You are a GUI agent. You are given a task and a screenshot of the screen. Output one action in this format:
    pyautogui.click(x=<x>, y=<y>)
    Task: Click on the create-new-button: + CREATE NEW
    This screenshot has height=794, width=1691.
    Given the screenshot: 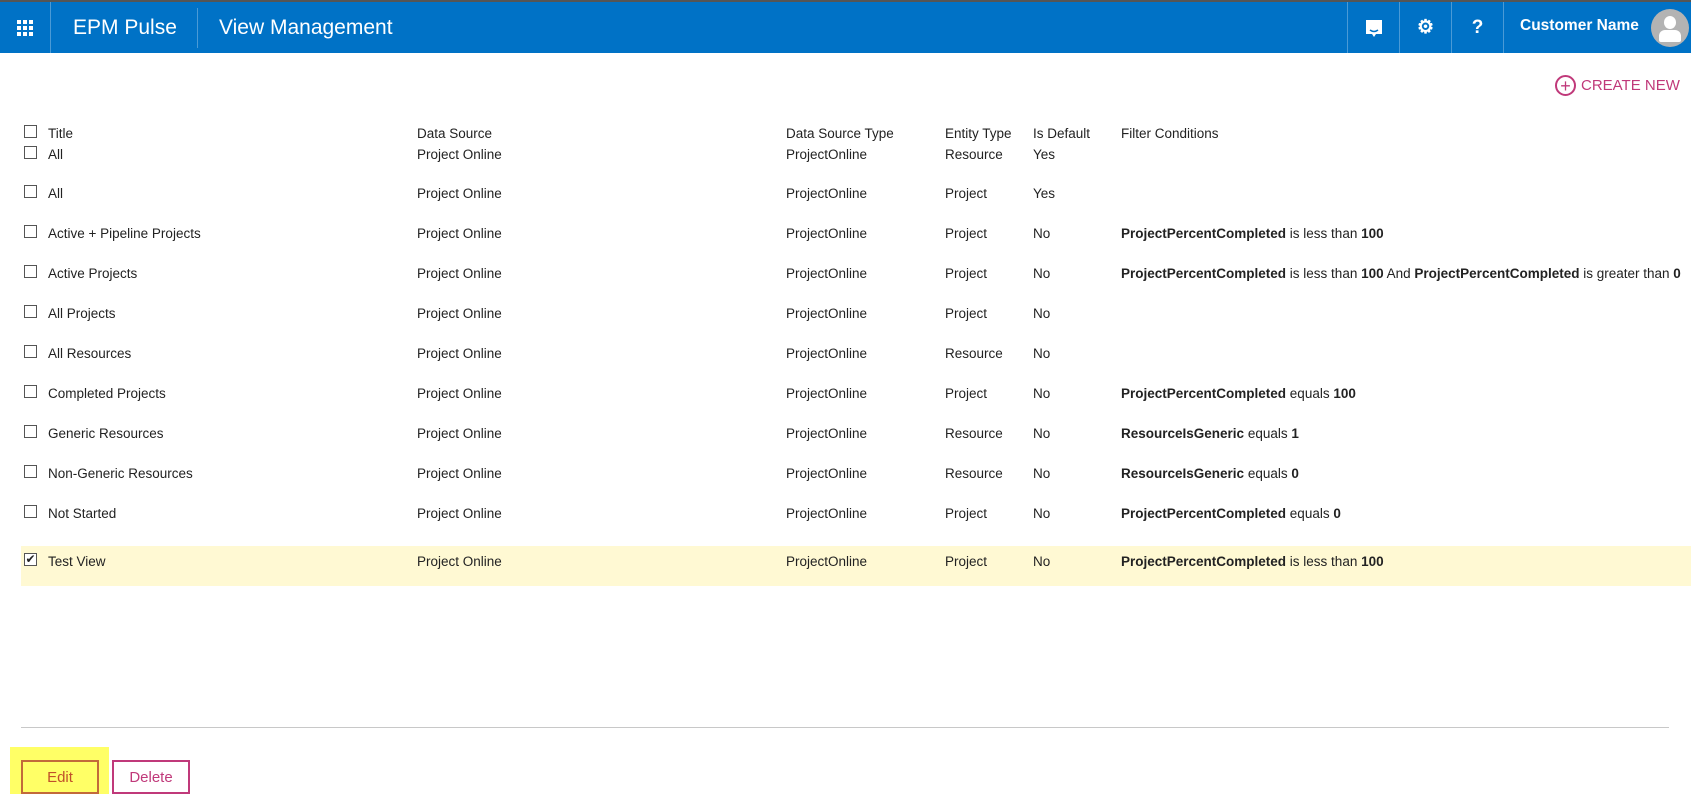 What is the action you would take?
    pyautogui.click(x=1617, y=85)
    